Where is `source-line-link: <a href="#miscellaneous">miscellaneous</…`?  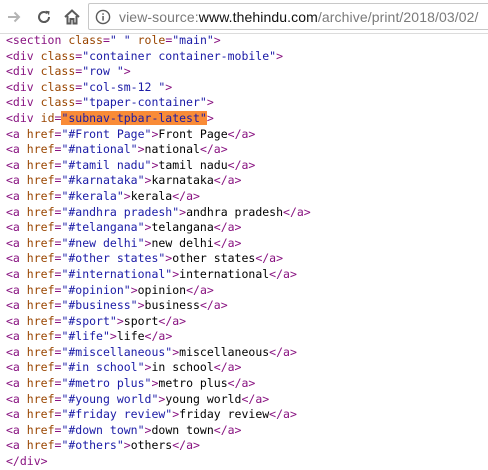
source-line-link: <a href="#miscellaneous">miscellaneous</… is located at coordinates (151, 351).